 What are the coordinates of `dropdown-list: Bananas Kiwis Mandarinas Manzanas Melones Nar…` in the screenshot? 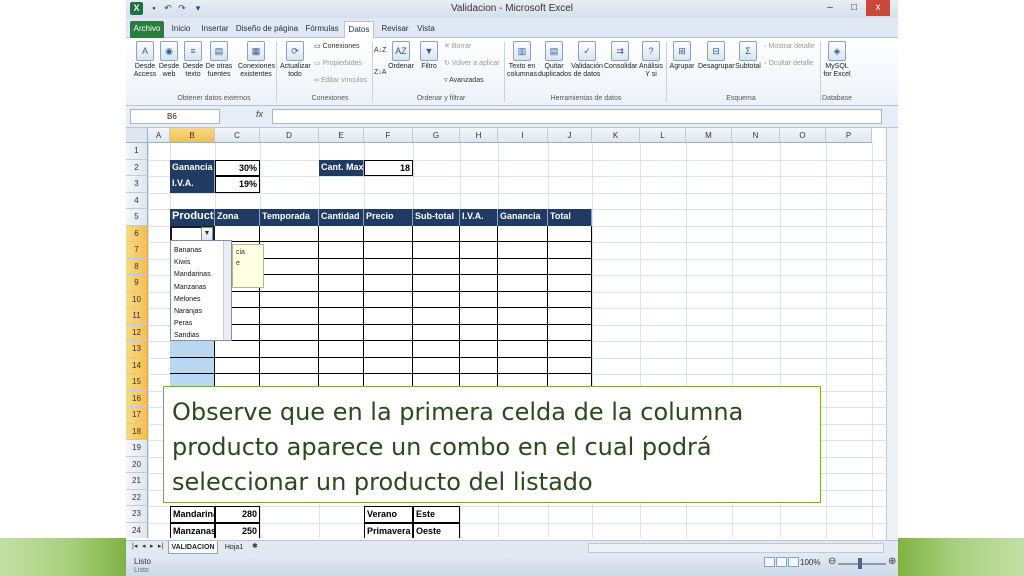 It's located at (201, 290).